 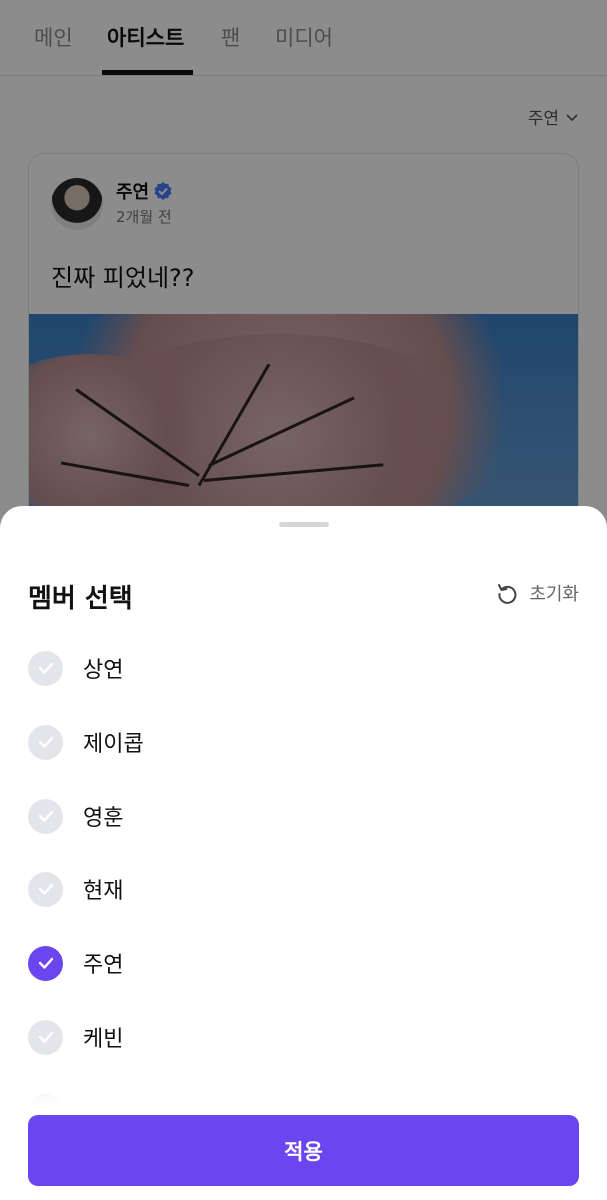 What do you see at coordinates (103, 670) in the screenshot?
I see `member-name: 상연` at bounding box center [103, 670].